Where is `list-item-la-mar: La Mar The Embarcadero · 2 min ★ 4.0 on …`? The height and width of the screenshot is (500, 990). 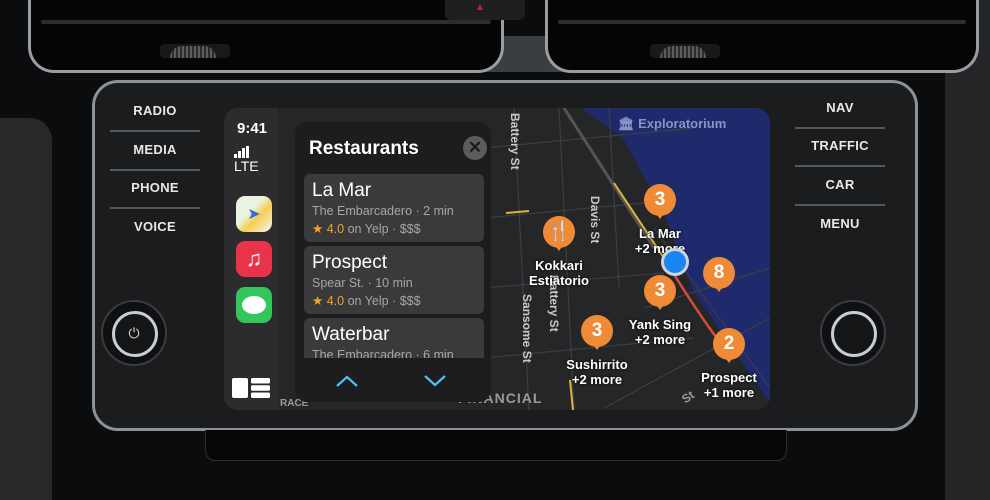 list-item-la-mar: La Mar The Embarcadero · 2 min ★ 4.0 on … is located at coordinates (394, 208).